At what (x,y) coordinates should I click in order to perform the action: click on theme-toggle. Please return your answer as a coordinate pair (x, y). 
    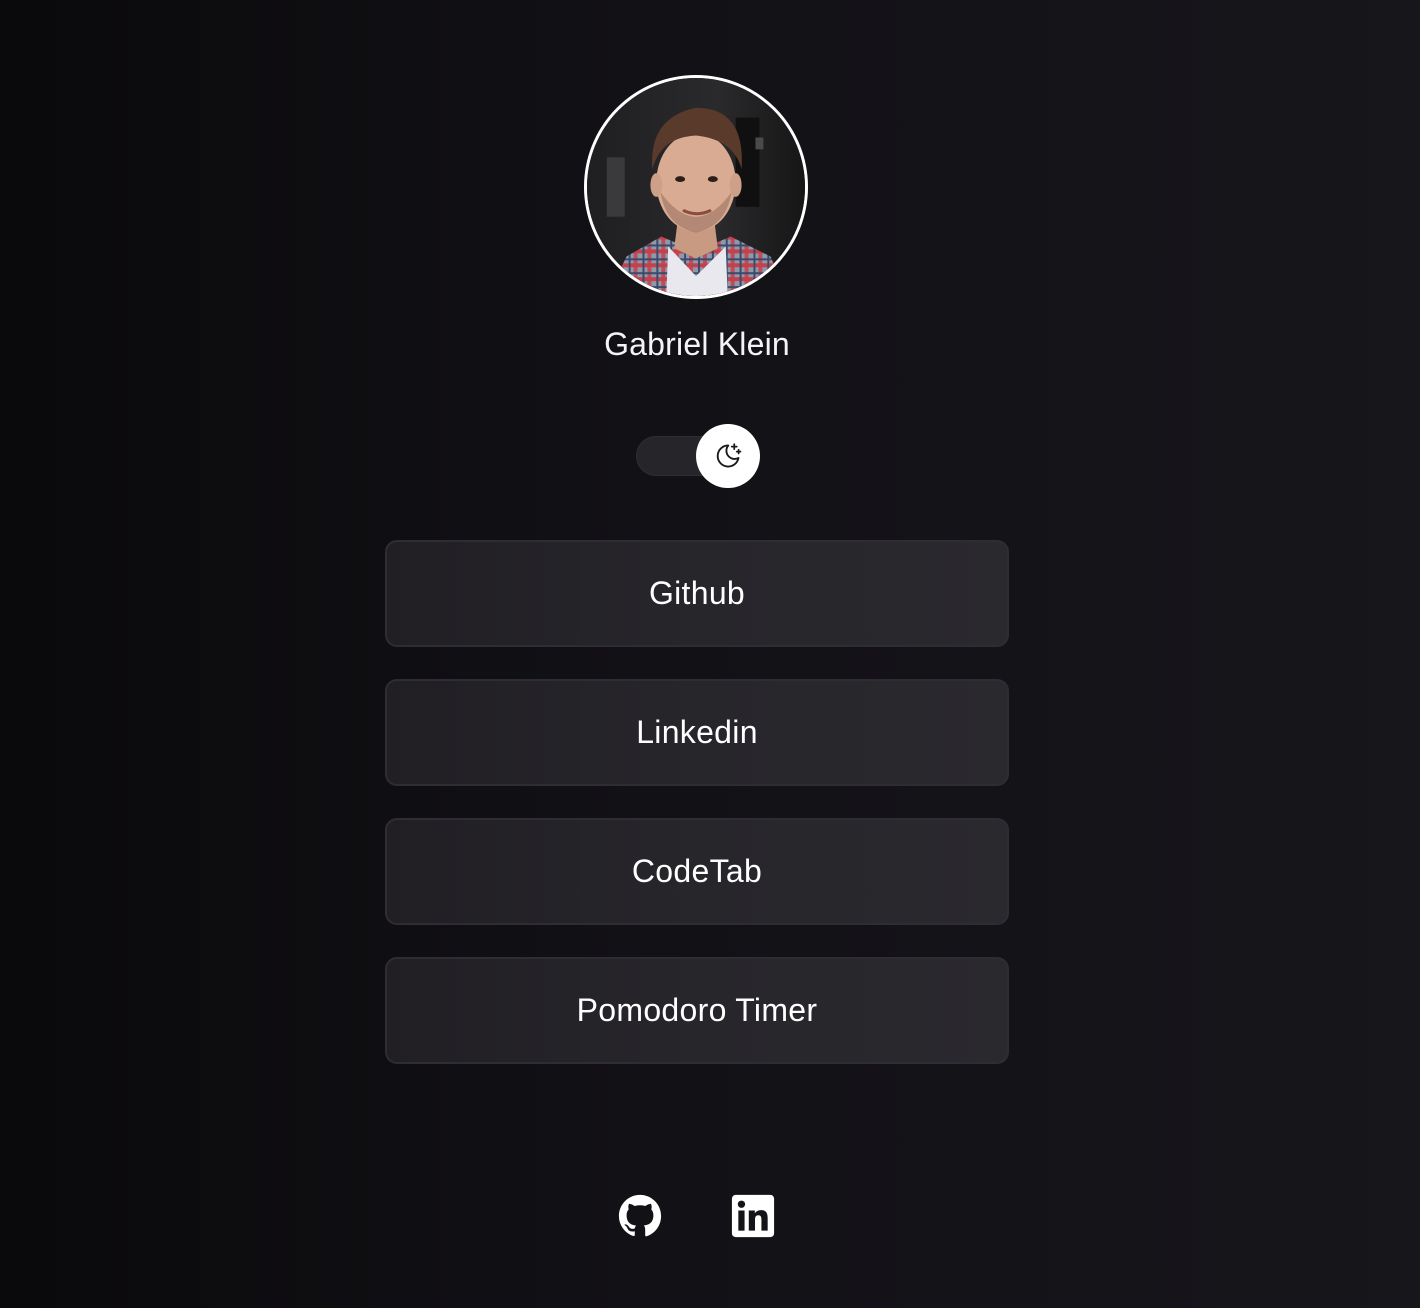
    Looking at the image, I should click on (698, 456).